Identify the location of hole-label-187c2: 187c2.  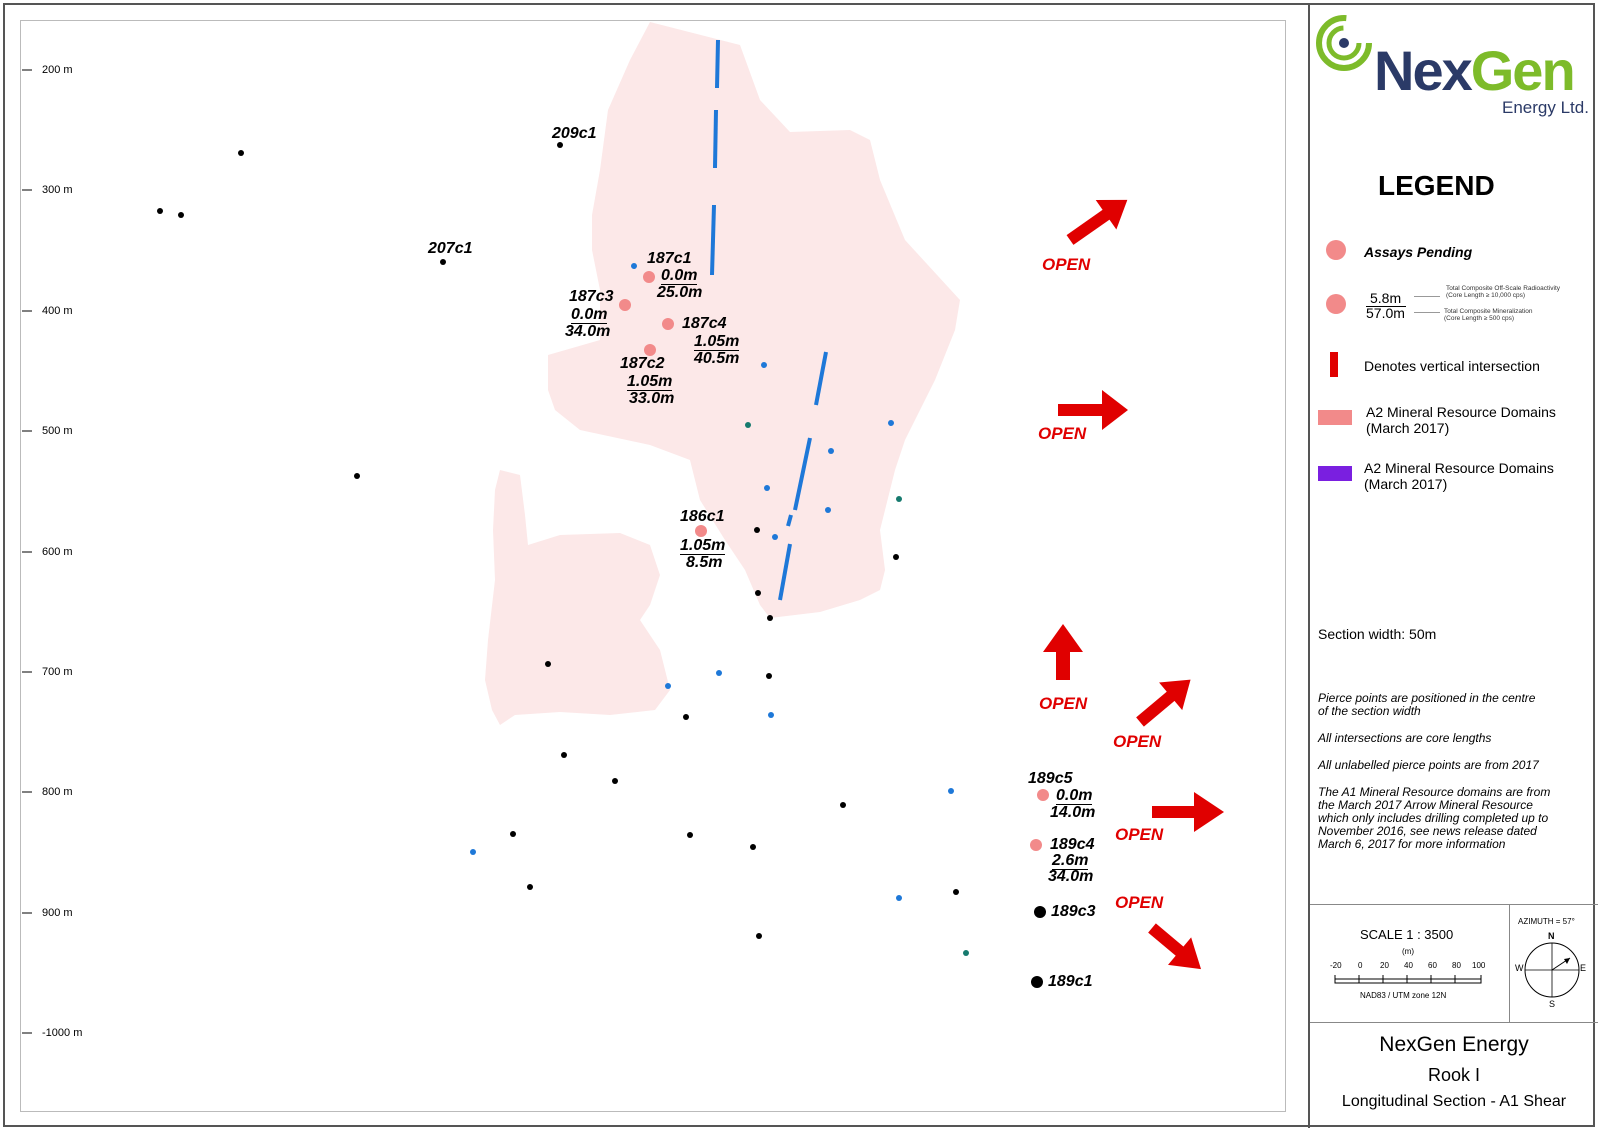
(642, 363).